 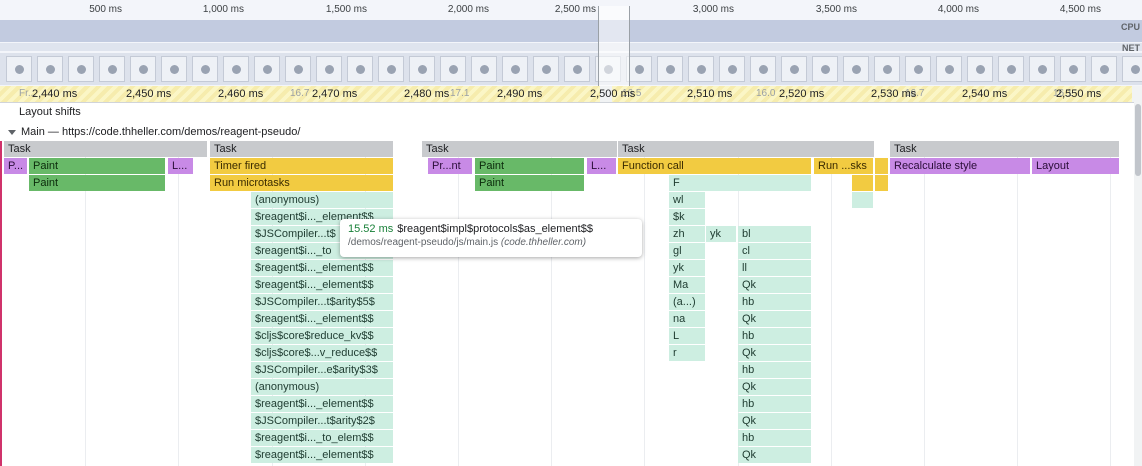 I want to click on vertical-scrollbar, so click(x=1138, y=283).